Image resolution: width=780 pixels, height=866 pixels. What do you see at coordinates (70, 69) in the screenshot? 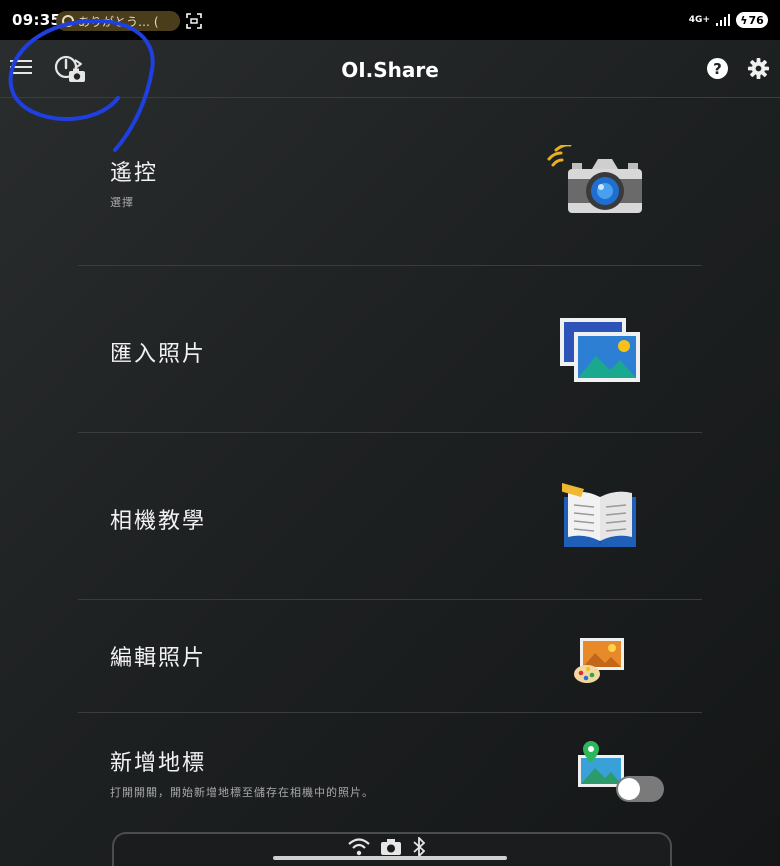
I see `camera-connection-icon` at bounding box center [70, 69].